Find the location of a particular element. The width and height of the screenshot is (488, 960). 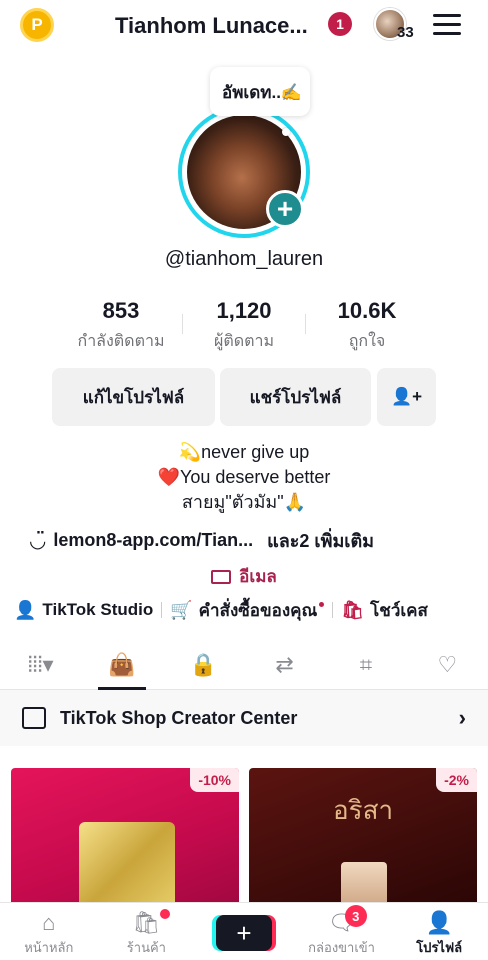

status-update-bubble: อัพเดท..✍️ is located at coordinates (260, 91).